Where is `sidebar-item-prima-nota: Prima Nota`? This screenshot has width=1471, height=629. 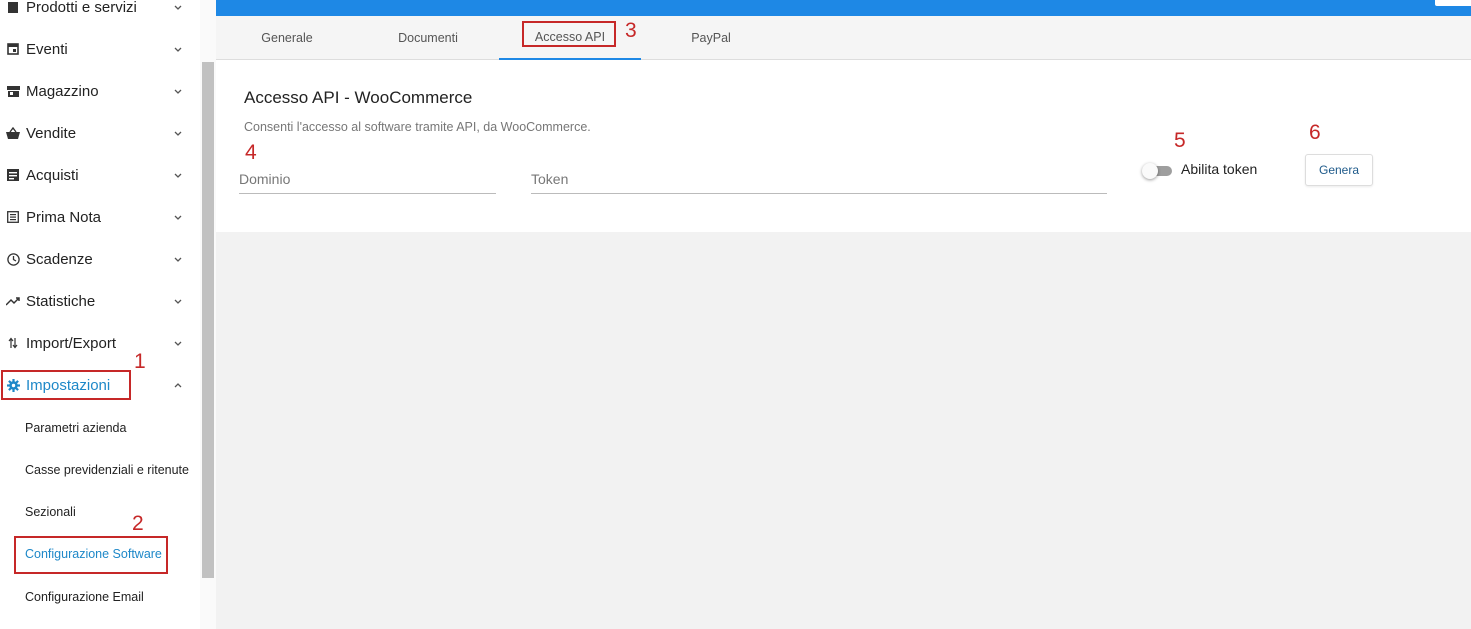
sidebar-item-prima-nota: Prima Nota is located at coordinates (100, 217).